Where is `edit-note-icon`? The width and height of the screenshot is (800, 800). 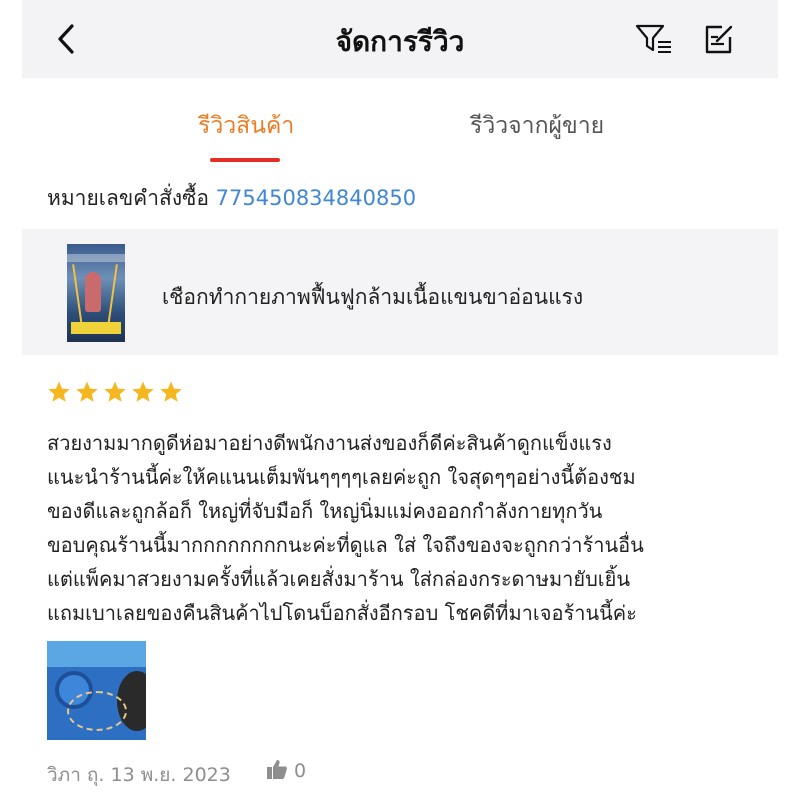 edit-note-icon is located at coordinates (719, 39).